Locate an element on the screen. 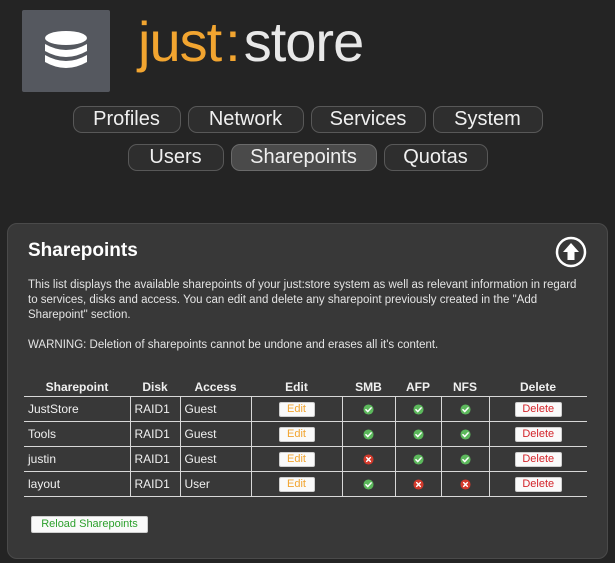 This screenshot has width=615, height=563. nav-row-secondary: Users Sharepoints Quotas is located at coordinates (307, 157).